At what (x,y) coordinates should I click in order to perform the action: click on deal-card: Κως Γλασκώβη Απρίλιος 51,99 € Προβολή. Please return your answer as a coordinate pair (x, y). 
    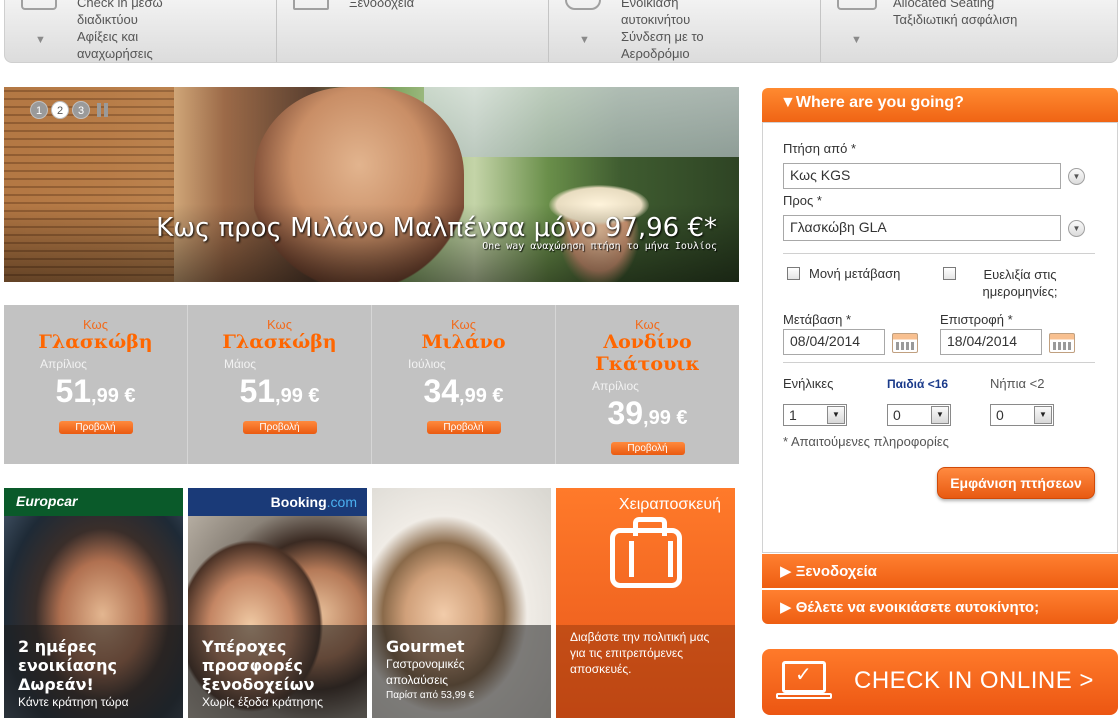
    Looking at the image, I should click on (96, 384).